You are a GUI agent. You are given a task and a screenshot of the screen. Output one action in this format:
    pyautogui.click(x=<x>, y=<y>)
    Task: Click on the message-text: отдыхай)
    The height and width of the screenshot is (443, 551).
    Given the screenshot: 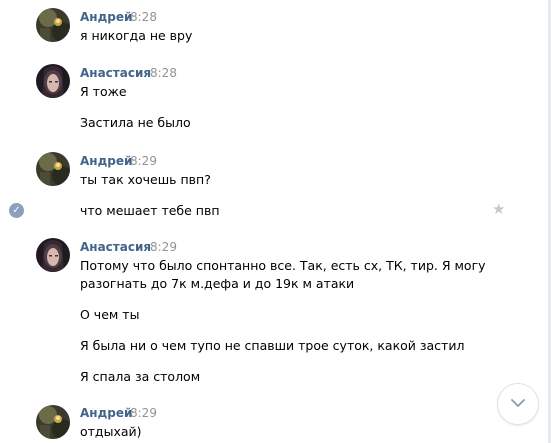 What is the action you would take?
    pyautogui.click(x=111, y=431)
    